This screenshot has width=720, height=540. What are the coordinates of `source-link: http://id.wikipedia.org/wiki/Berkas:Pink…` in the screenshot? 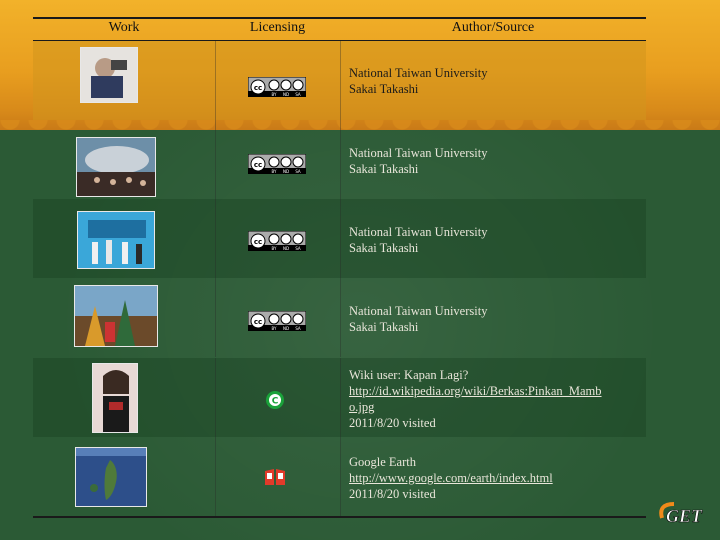 It's located at (475, 391).